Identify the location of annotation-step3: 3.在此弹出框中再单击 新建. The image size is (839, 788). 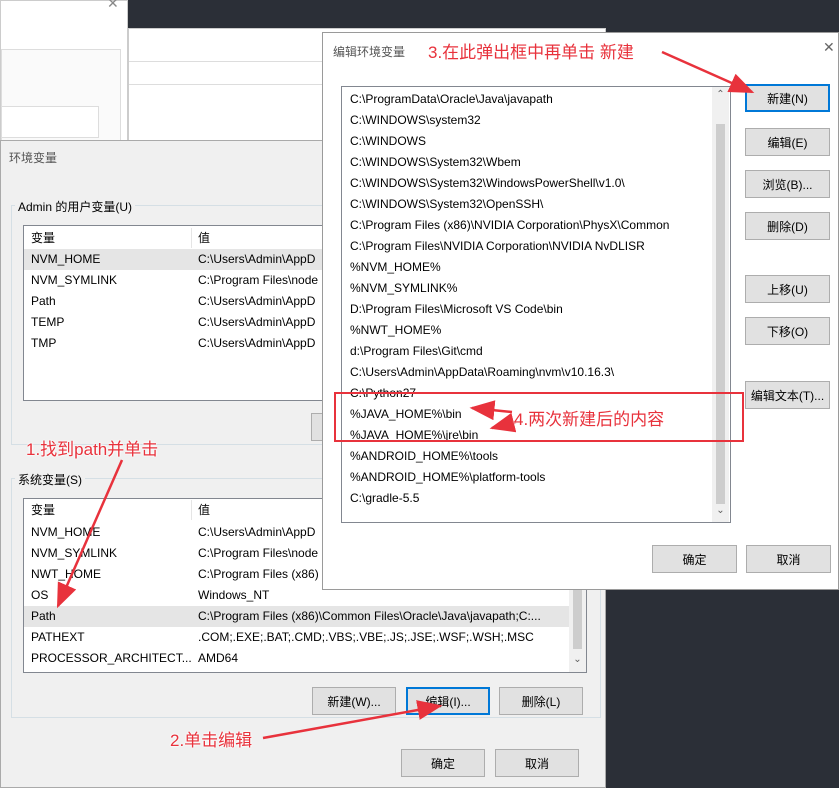
(531, 52).